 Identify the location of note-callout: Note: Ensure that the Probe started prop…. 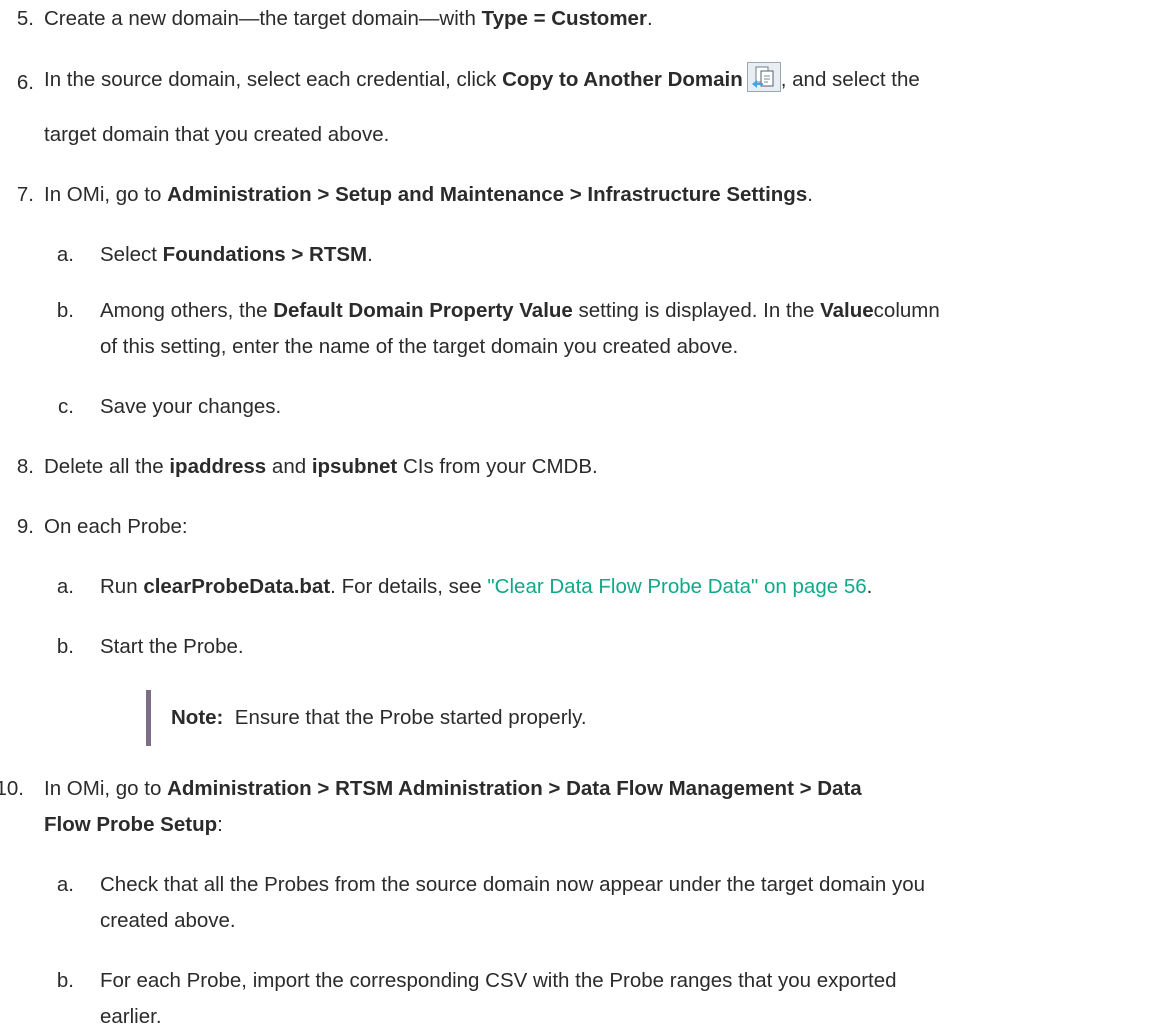
(366, 718).